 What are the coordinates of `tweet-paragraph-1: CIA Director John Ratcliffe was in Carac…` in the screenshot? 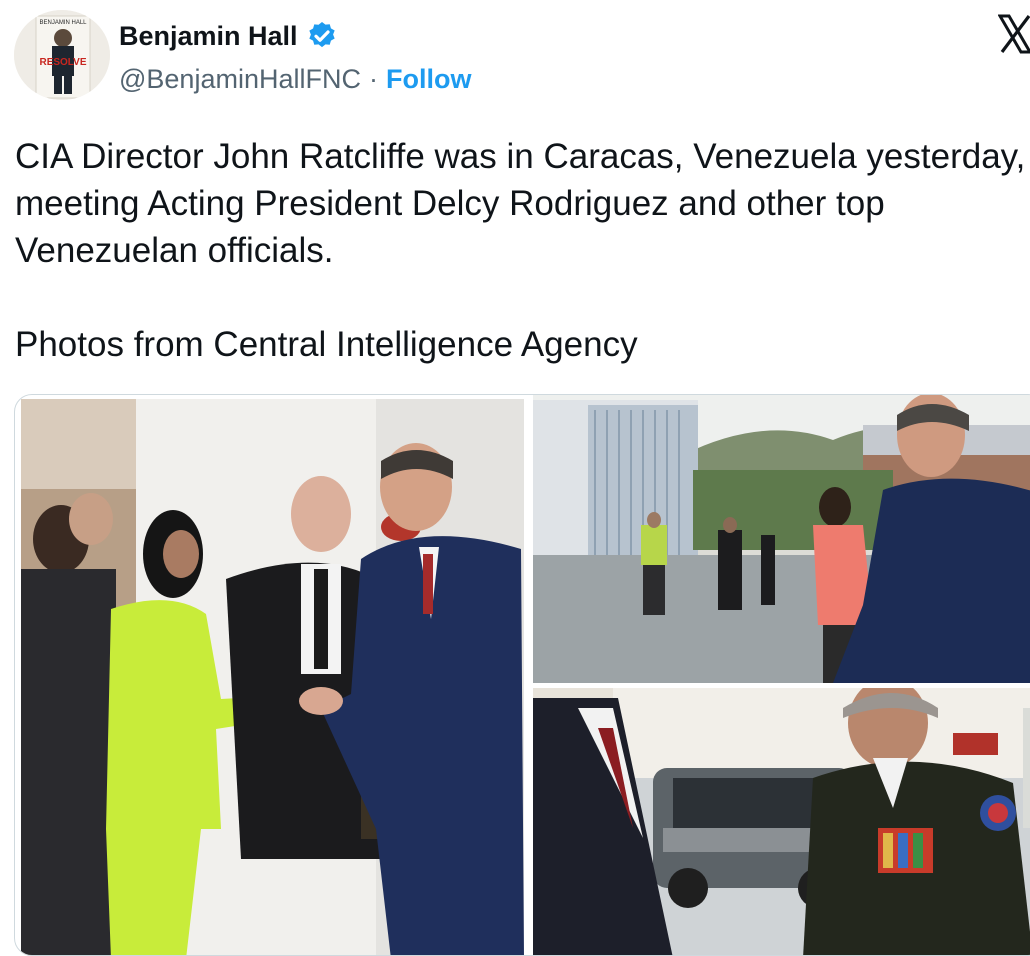 It's located at (520, 203).